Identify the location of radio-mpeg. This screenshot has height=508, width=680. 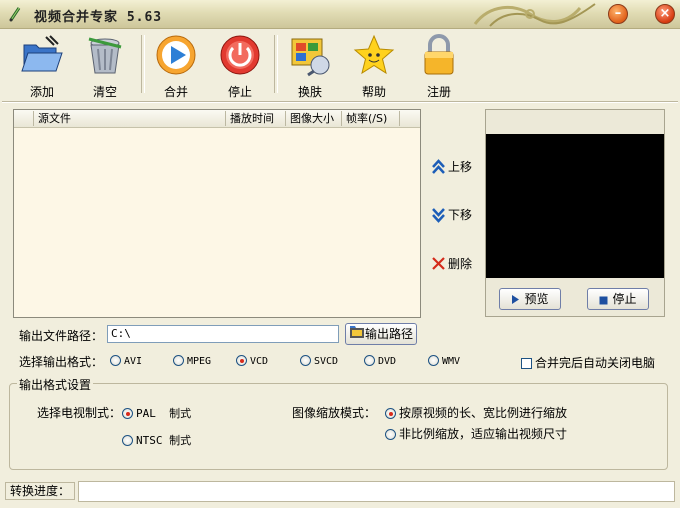
(178, 360).